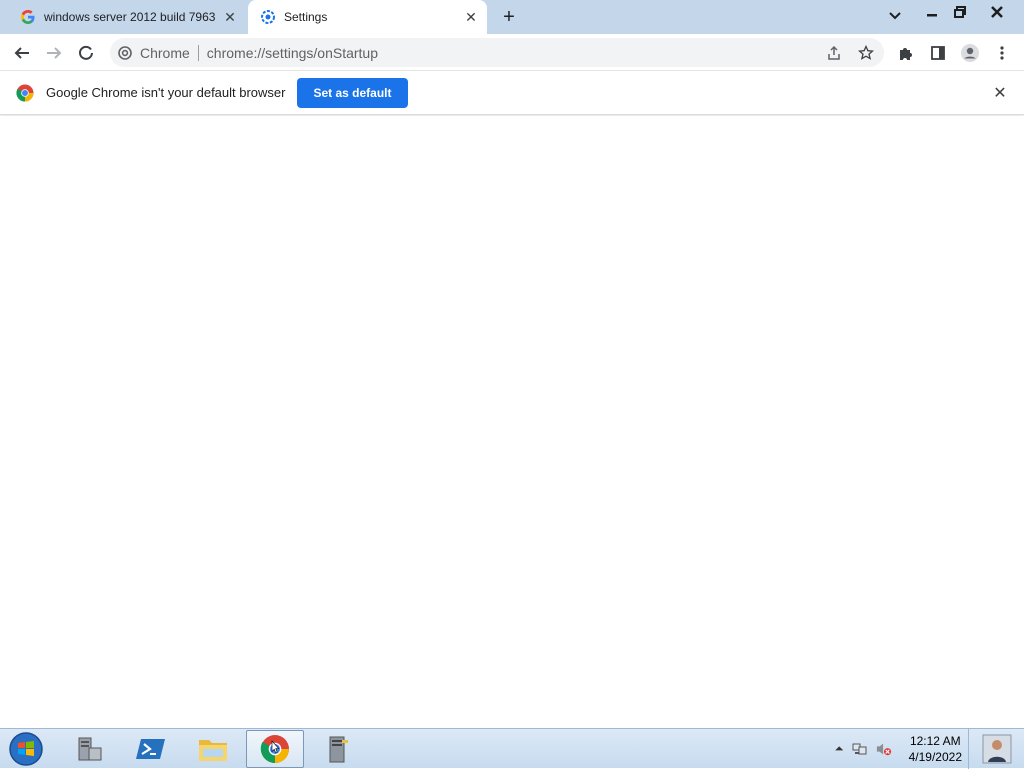  What do you see at coordinates (884, 749) in the screenshot?
I see `volume-muted-icon` at bounding box center [884, 749].